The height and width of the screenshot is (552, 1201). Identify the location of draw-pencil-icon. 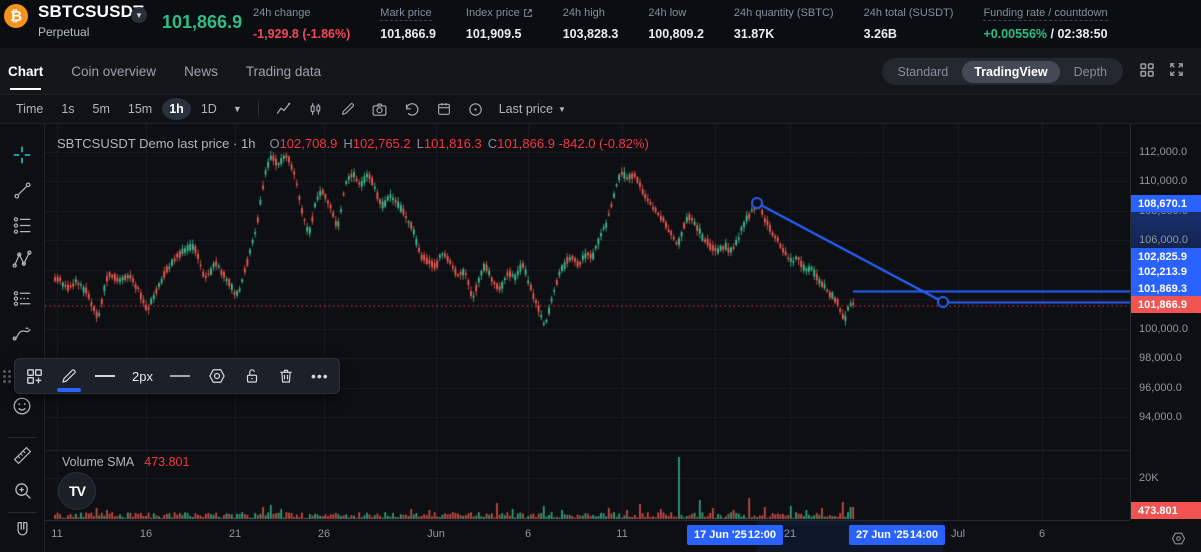
(348, 109).